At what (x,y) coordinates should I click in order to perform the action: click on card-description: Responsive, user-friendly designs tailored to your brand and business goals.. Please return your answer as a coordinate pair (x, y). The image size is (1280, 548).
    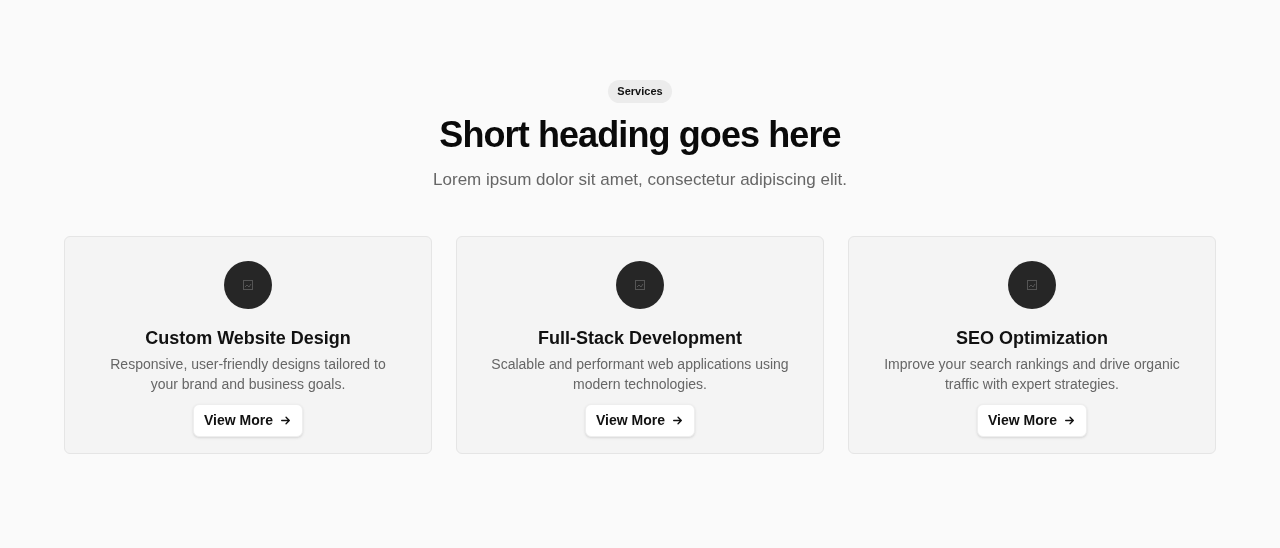
    Looking at the image, I should click on (248, 374).